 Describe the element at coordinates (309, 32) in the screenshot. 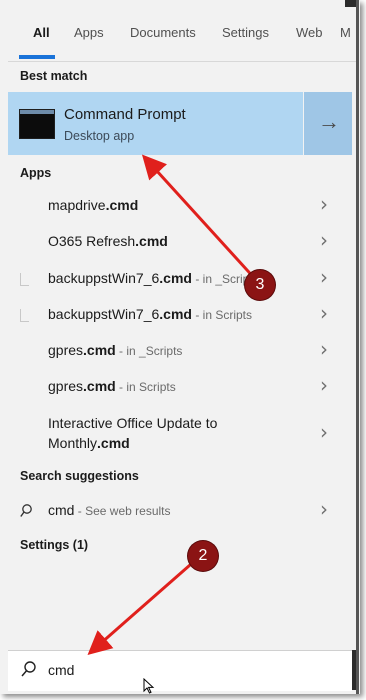

I see `tab-web: Web` at that location.